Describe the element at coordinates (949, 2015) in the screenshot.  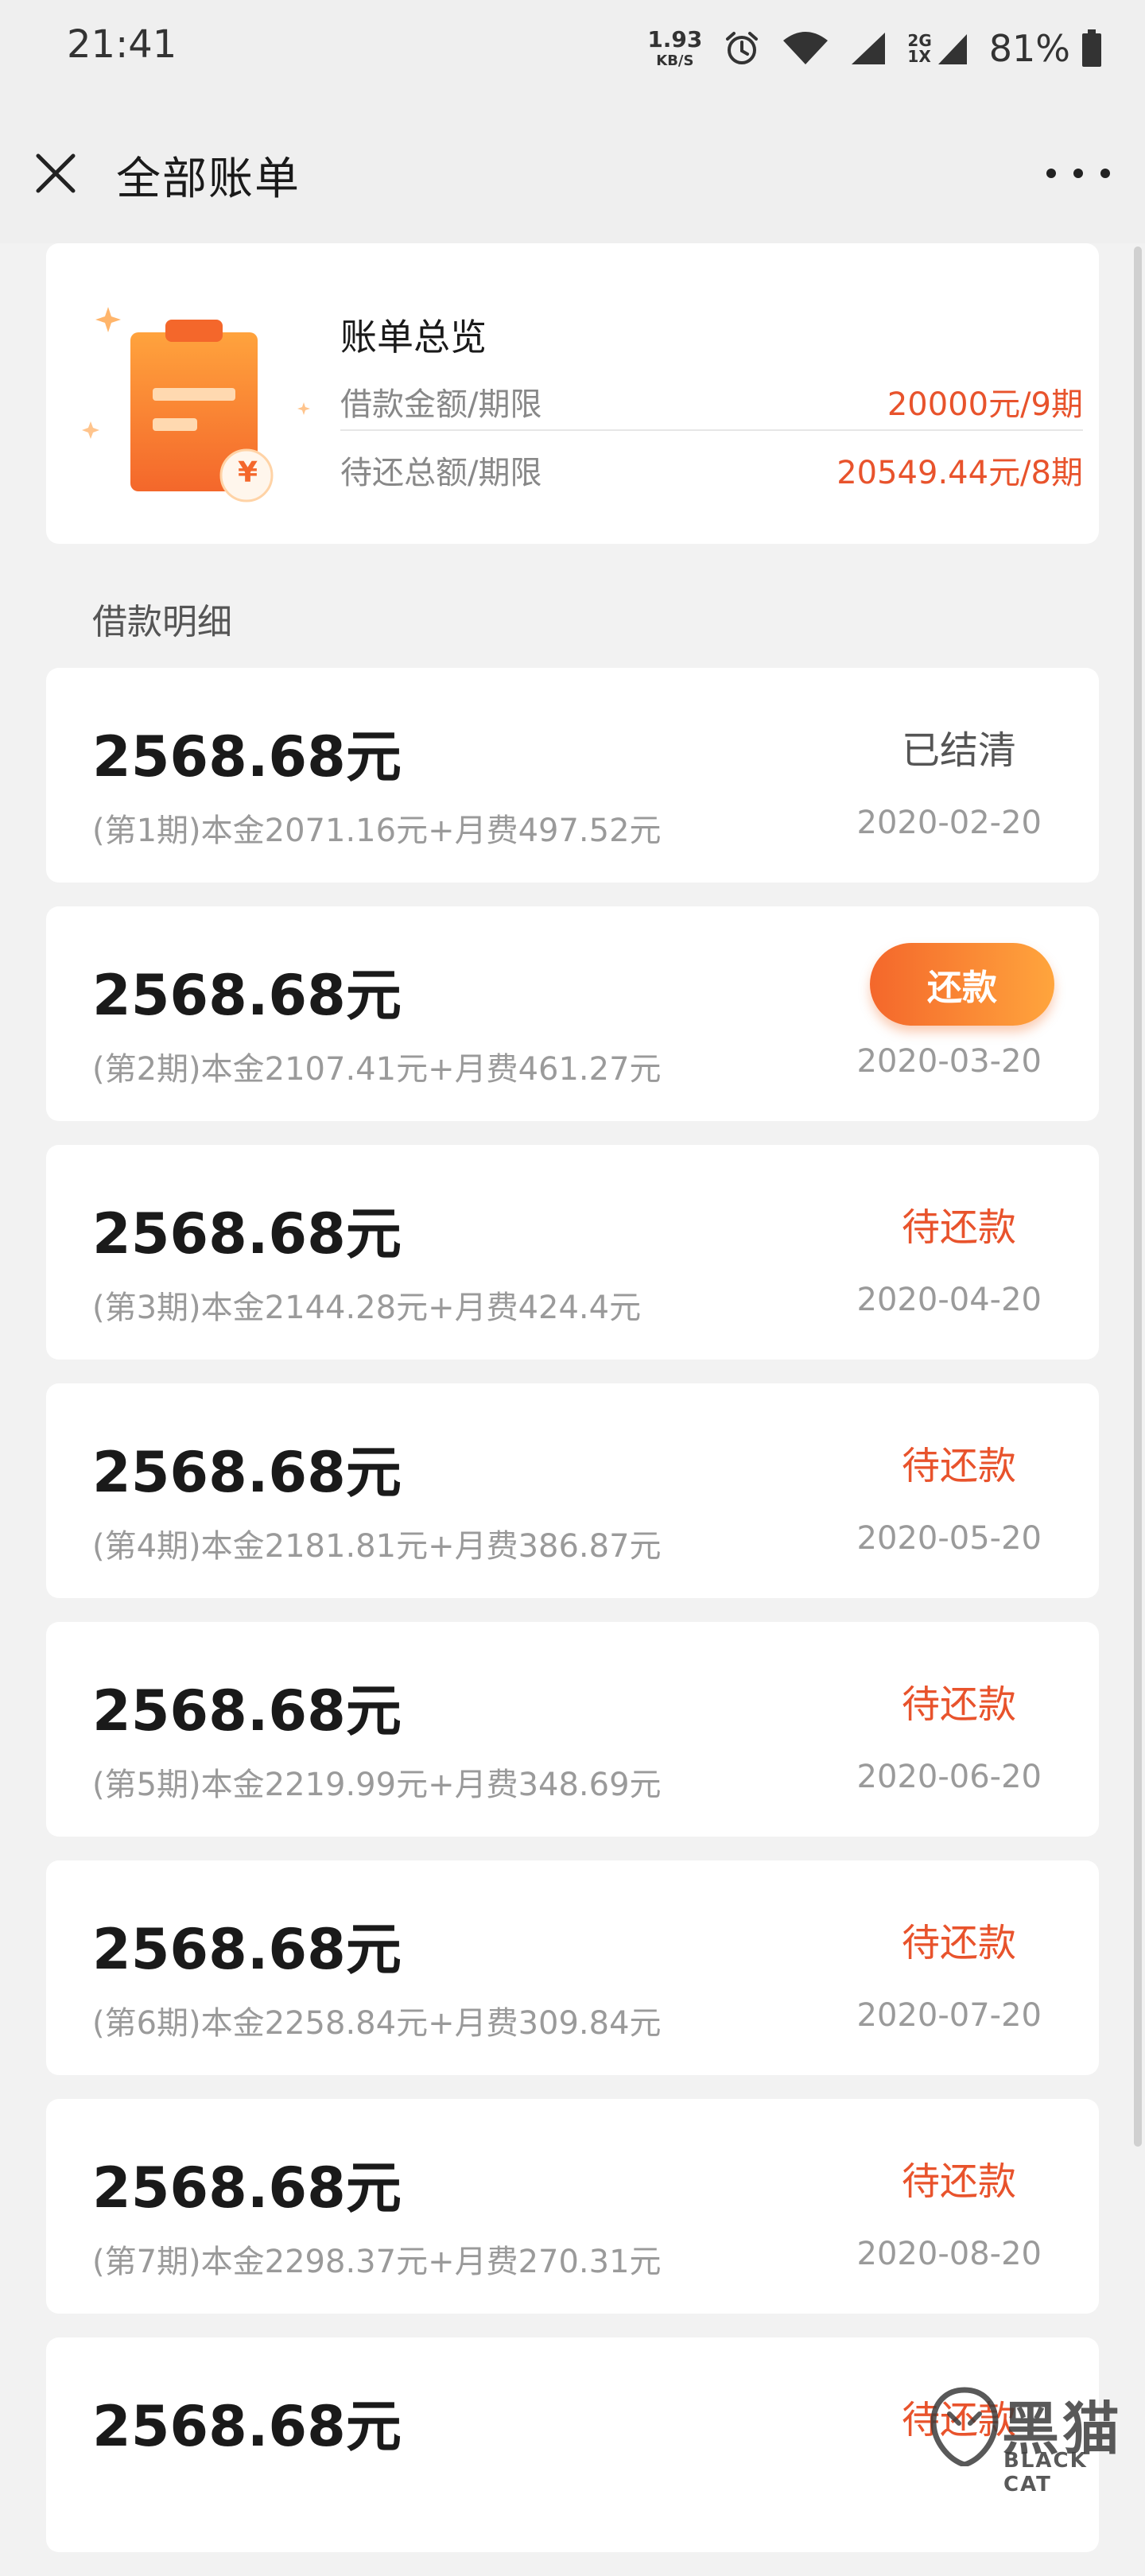
I see `bill-date: 2020-07-20` at that location.